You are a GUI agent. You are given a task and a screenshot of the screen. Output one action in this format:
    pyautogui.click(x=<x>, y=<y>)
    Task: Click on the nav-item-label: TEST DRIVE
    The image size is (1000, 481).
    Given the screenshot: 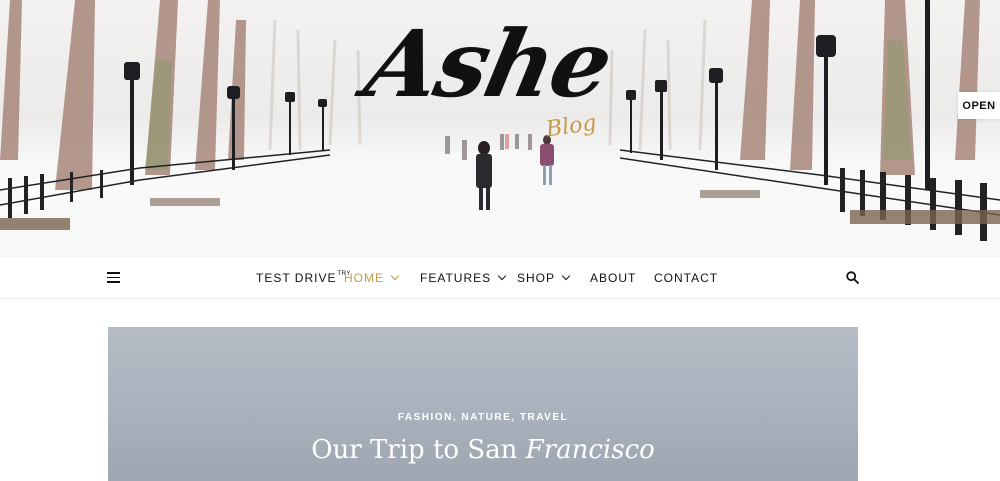 What is the action you would take?
    pyautogui.click(x=296, y=278)
    